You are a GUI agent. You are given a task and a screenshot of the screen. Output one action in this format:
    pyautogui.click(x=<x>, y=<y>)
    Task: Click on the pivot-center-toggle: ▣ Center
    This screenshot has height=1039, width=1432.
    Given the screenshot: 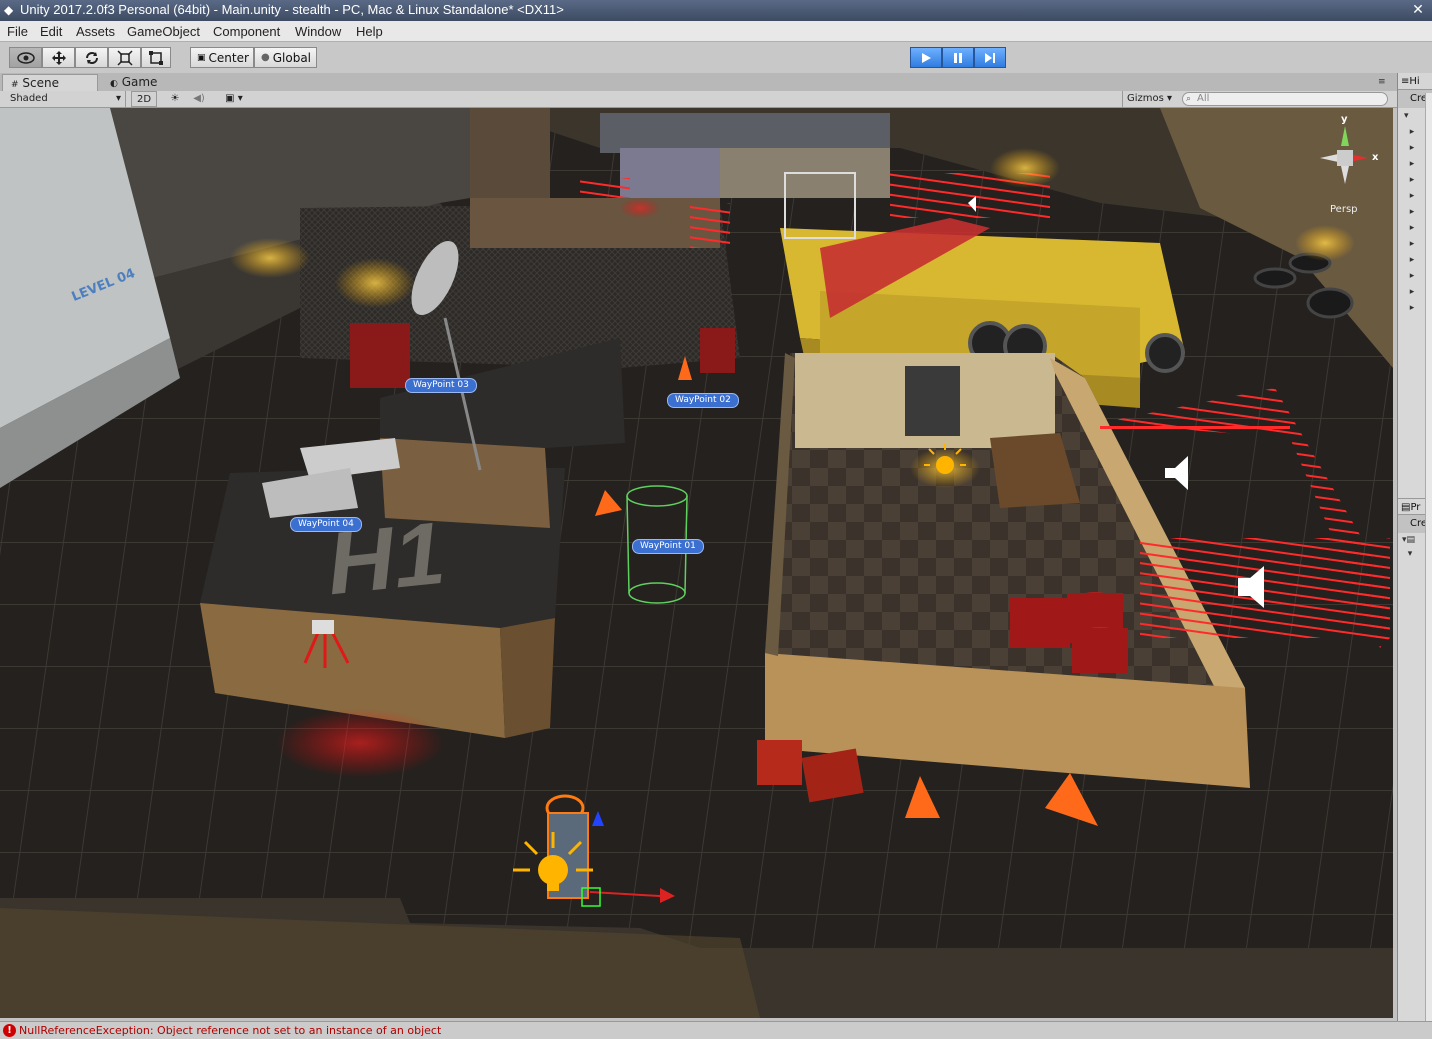 What is the action you would take?
    pyautogui.click(x=222, y=57)
    